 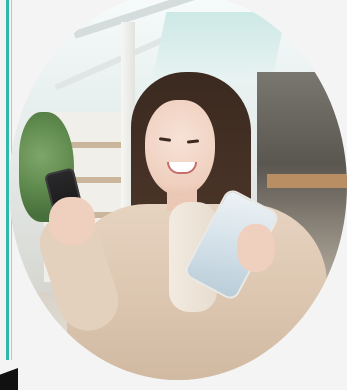 What do you see at coordinates (180, 148) in the screenshot?
I see `person-face` at bounding box center [180, 148].